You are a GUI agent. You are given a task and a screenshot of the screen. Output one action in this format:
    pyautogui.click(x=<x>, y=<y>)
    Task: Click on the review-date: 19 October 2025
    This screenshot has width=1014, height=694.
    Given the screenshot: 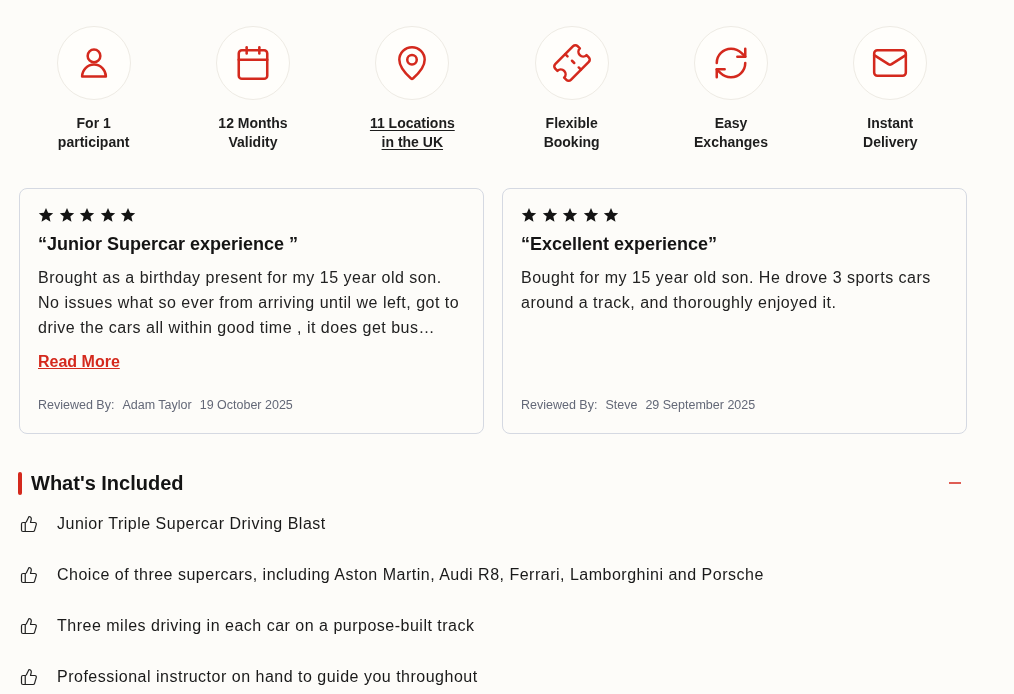 What is the action you would take?
    pyautogui.click(x=246, y=405)
    